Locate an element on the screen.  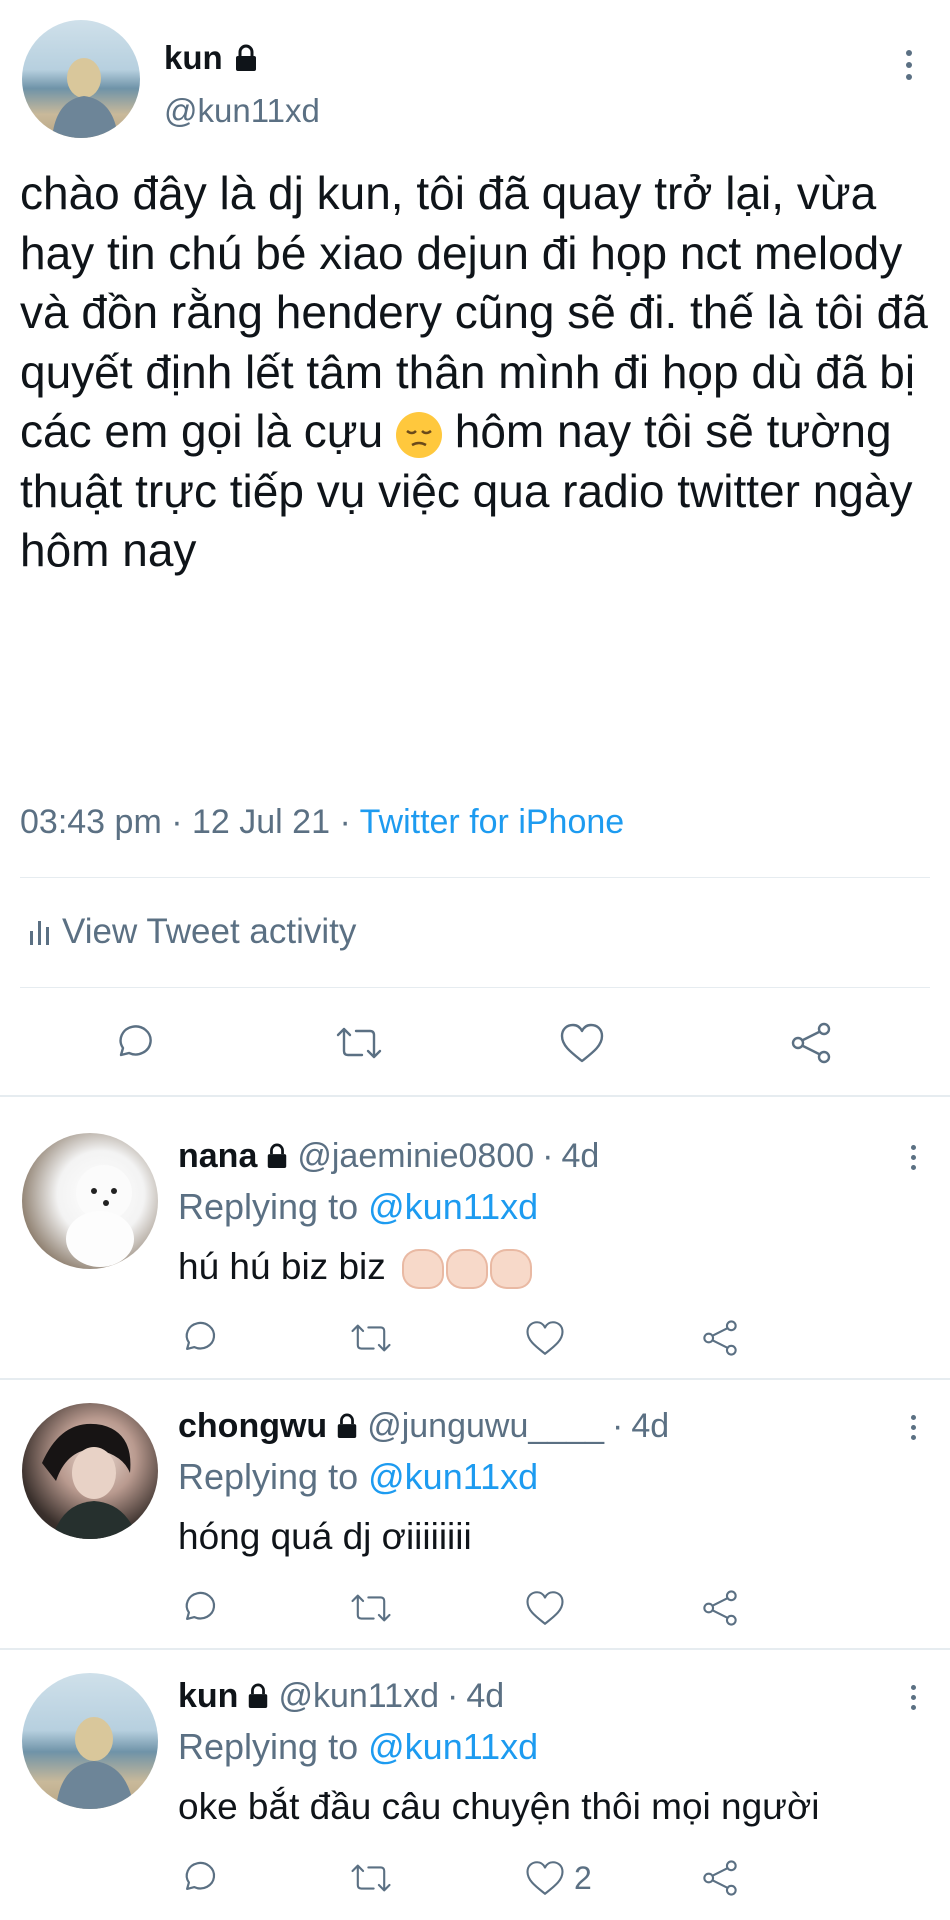
reply-text-line: oke bắt đầu câu chuyện thôi mọi người is located at coordinates (498, 1807).